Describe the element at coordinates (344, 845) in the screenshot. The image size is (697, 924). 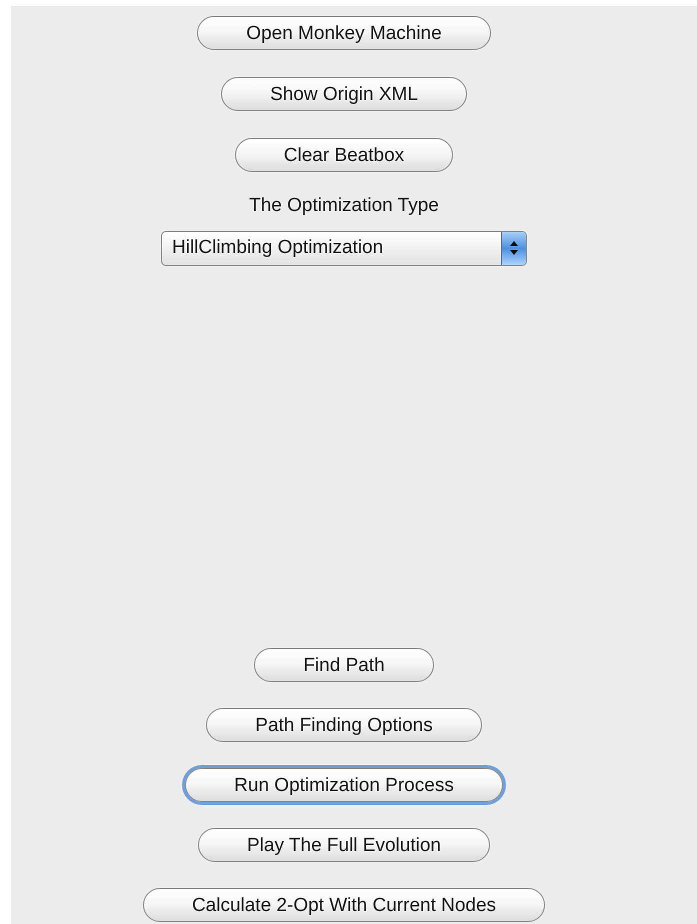
I see `push-button: Play The Full Evolution` at that location.